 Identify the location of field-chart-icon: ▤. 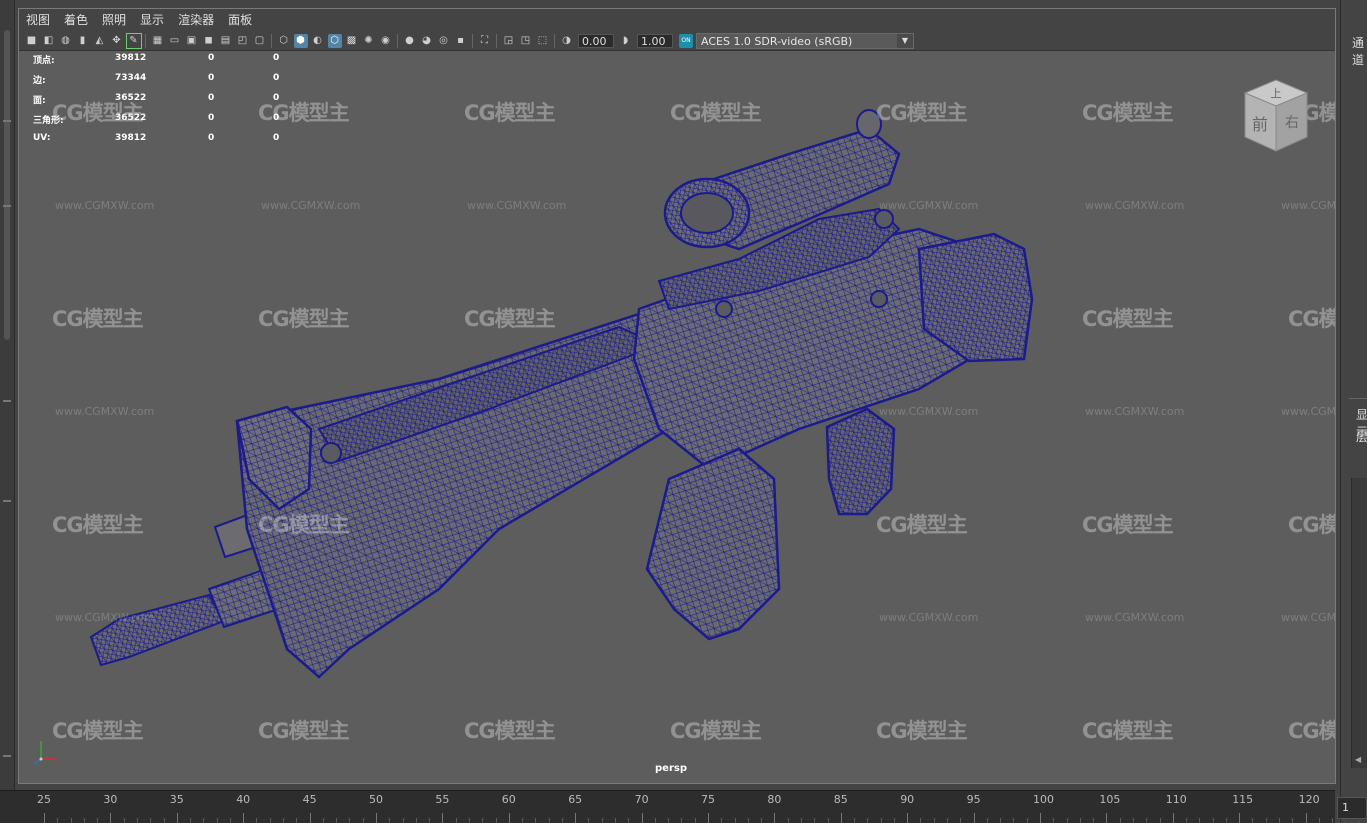
(226, 41).